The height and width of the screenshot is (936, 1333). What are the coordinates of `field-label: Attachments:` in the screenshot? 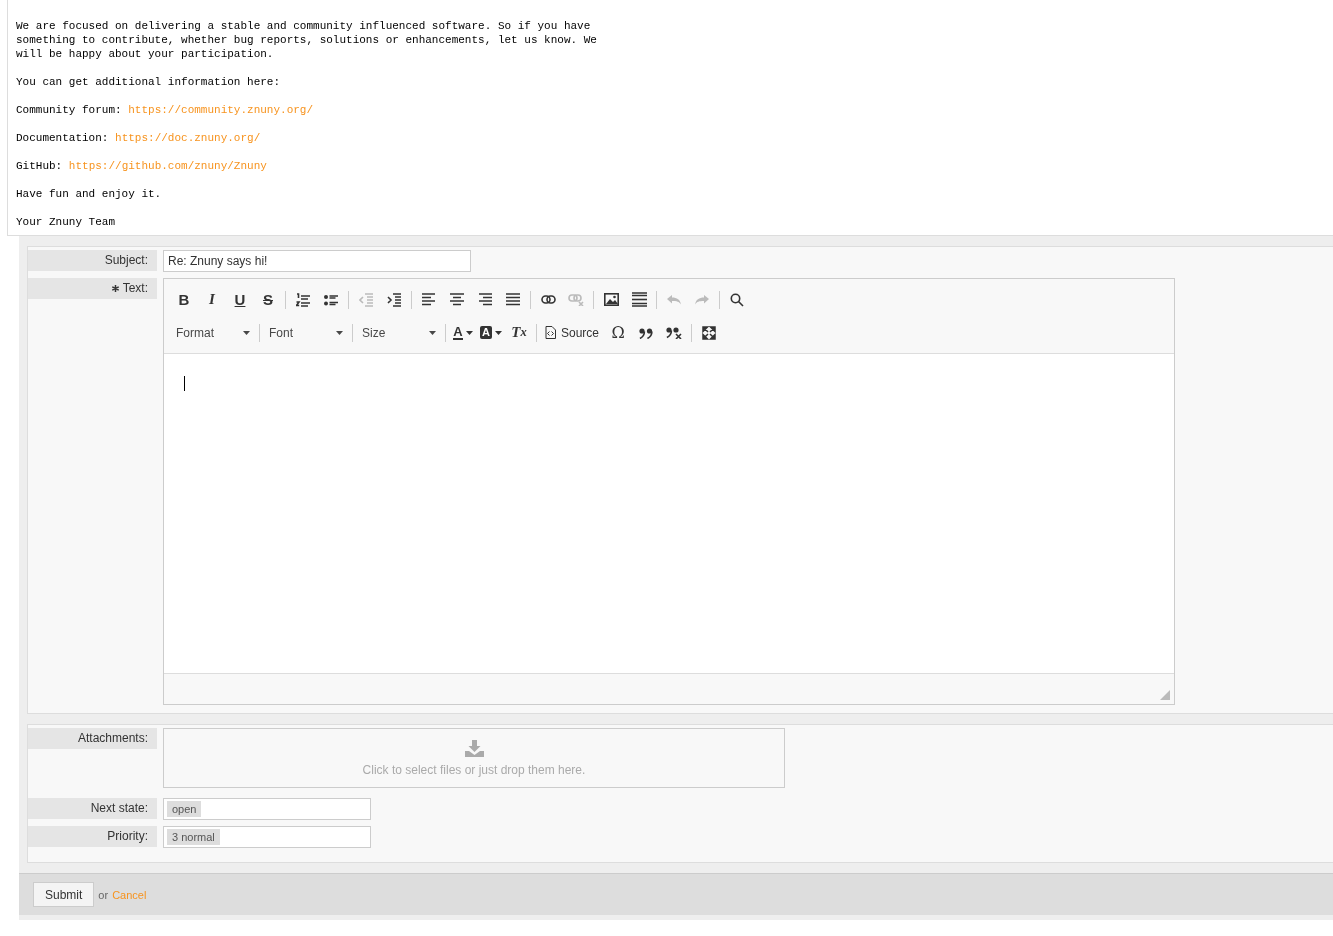 It's located at (112, 738).